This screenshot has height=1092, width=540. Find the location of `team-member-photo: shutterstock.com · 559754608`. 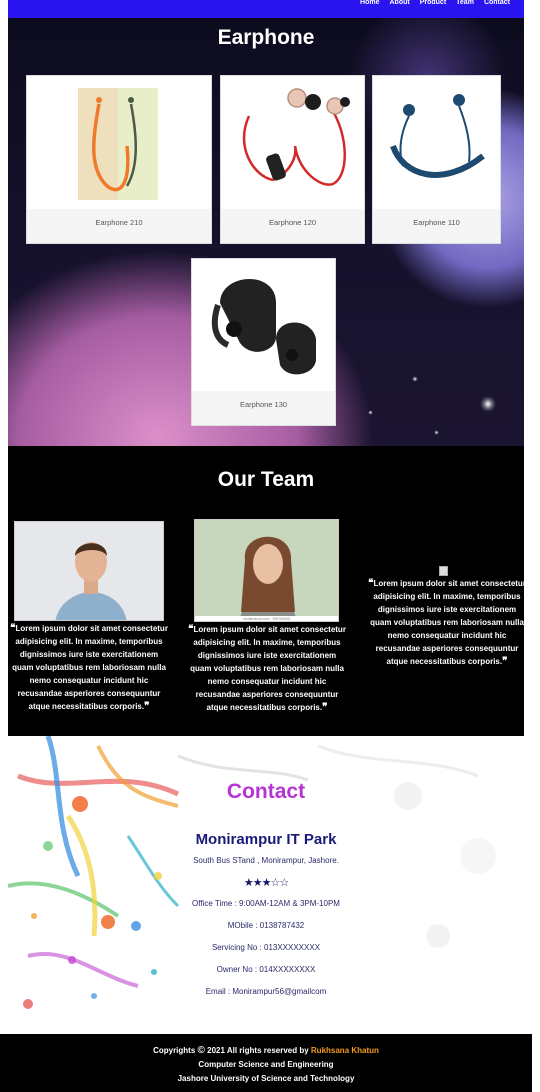

team-member-photo: shutterstock.com · 559754608 is located at coordinates (266, 570).